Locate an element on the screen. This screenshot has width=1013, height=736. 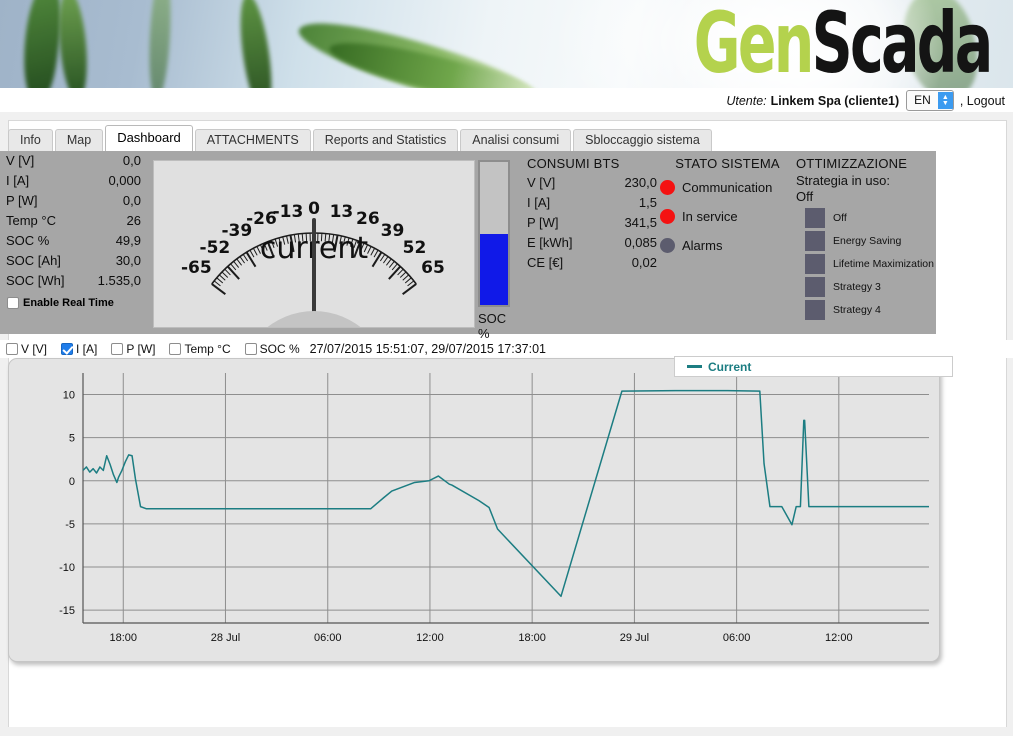
strategy-option-off: Off is located at coordinates (866, 218).